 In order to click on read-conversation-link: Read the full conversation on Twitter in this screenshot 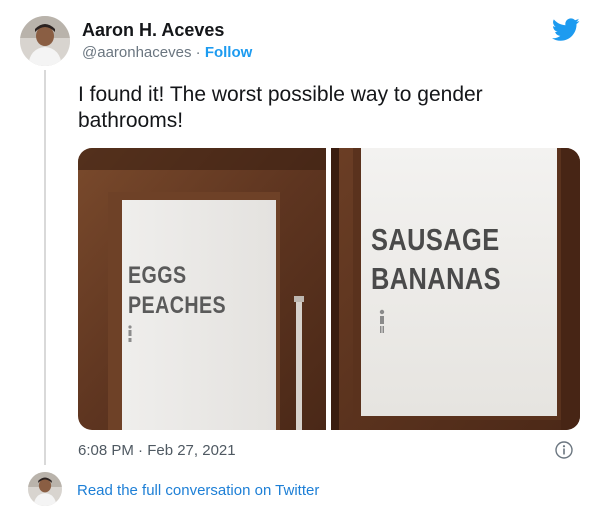, I will do `click(198, 490)`.